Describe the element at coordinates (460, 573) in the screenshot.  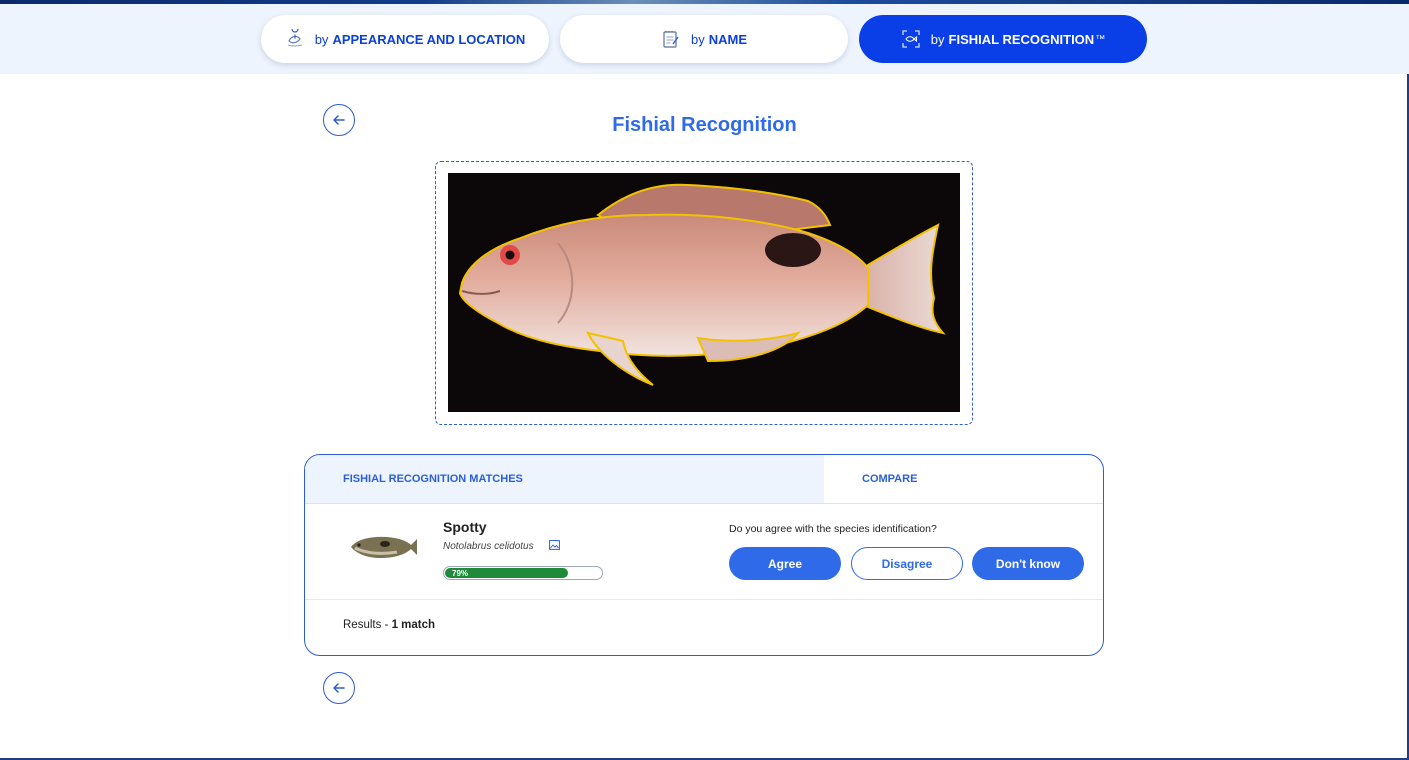
I see `confidence-label: 79%` at that location.